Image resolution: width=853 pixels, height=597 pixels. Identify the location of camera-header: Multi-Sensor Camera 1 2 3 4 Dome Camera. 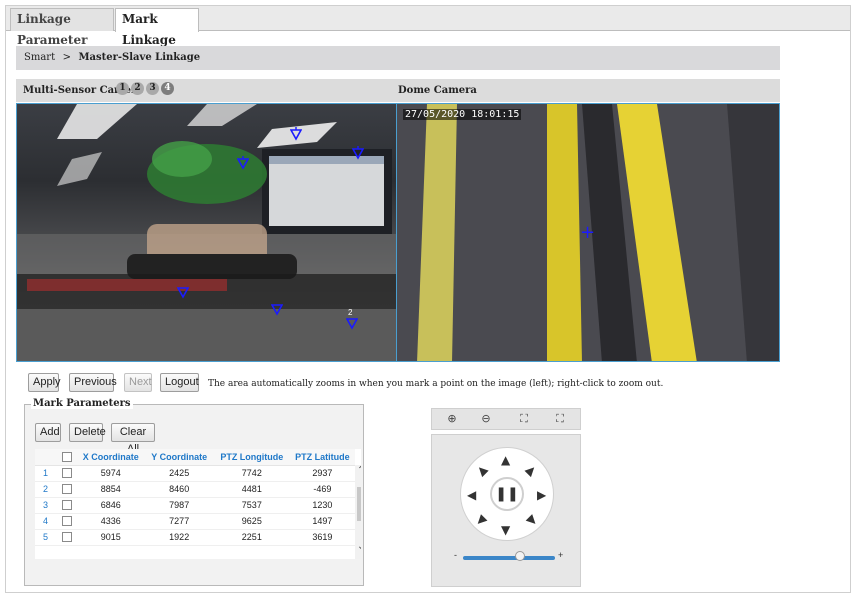
(398, 90).